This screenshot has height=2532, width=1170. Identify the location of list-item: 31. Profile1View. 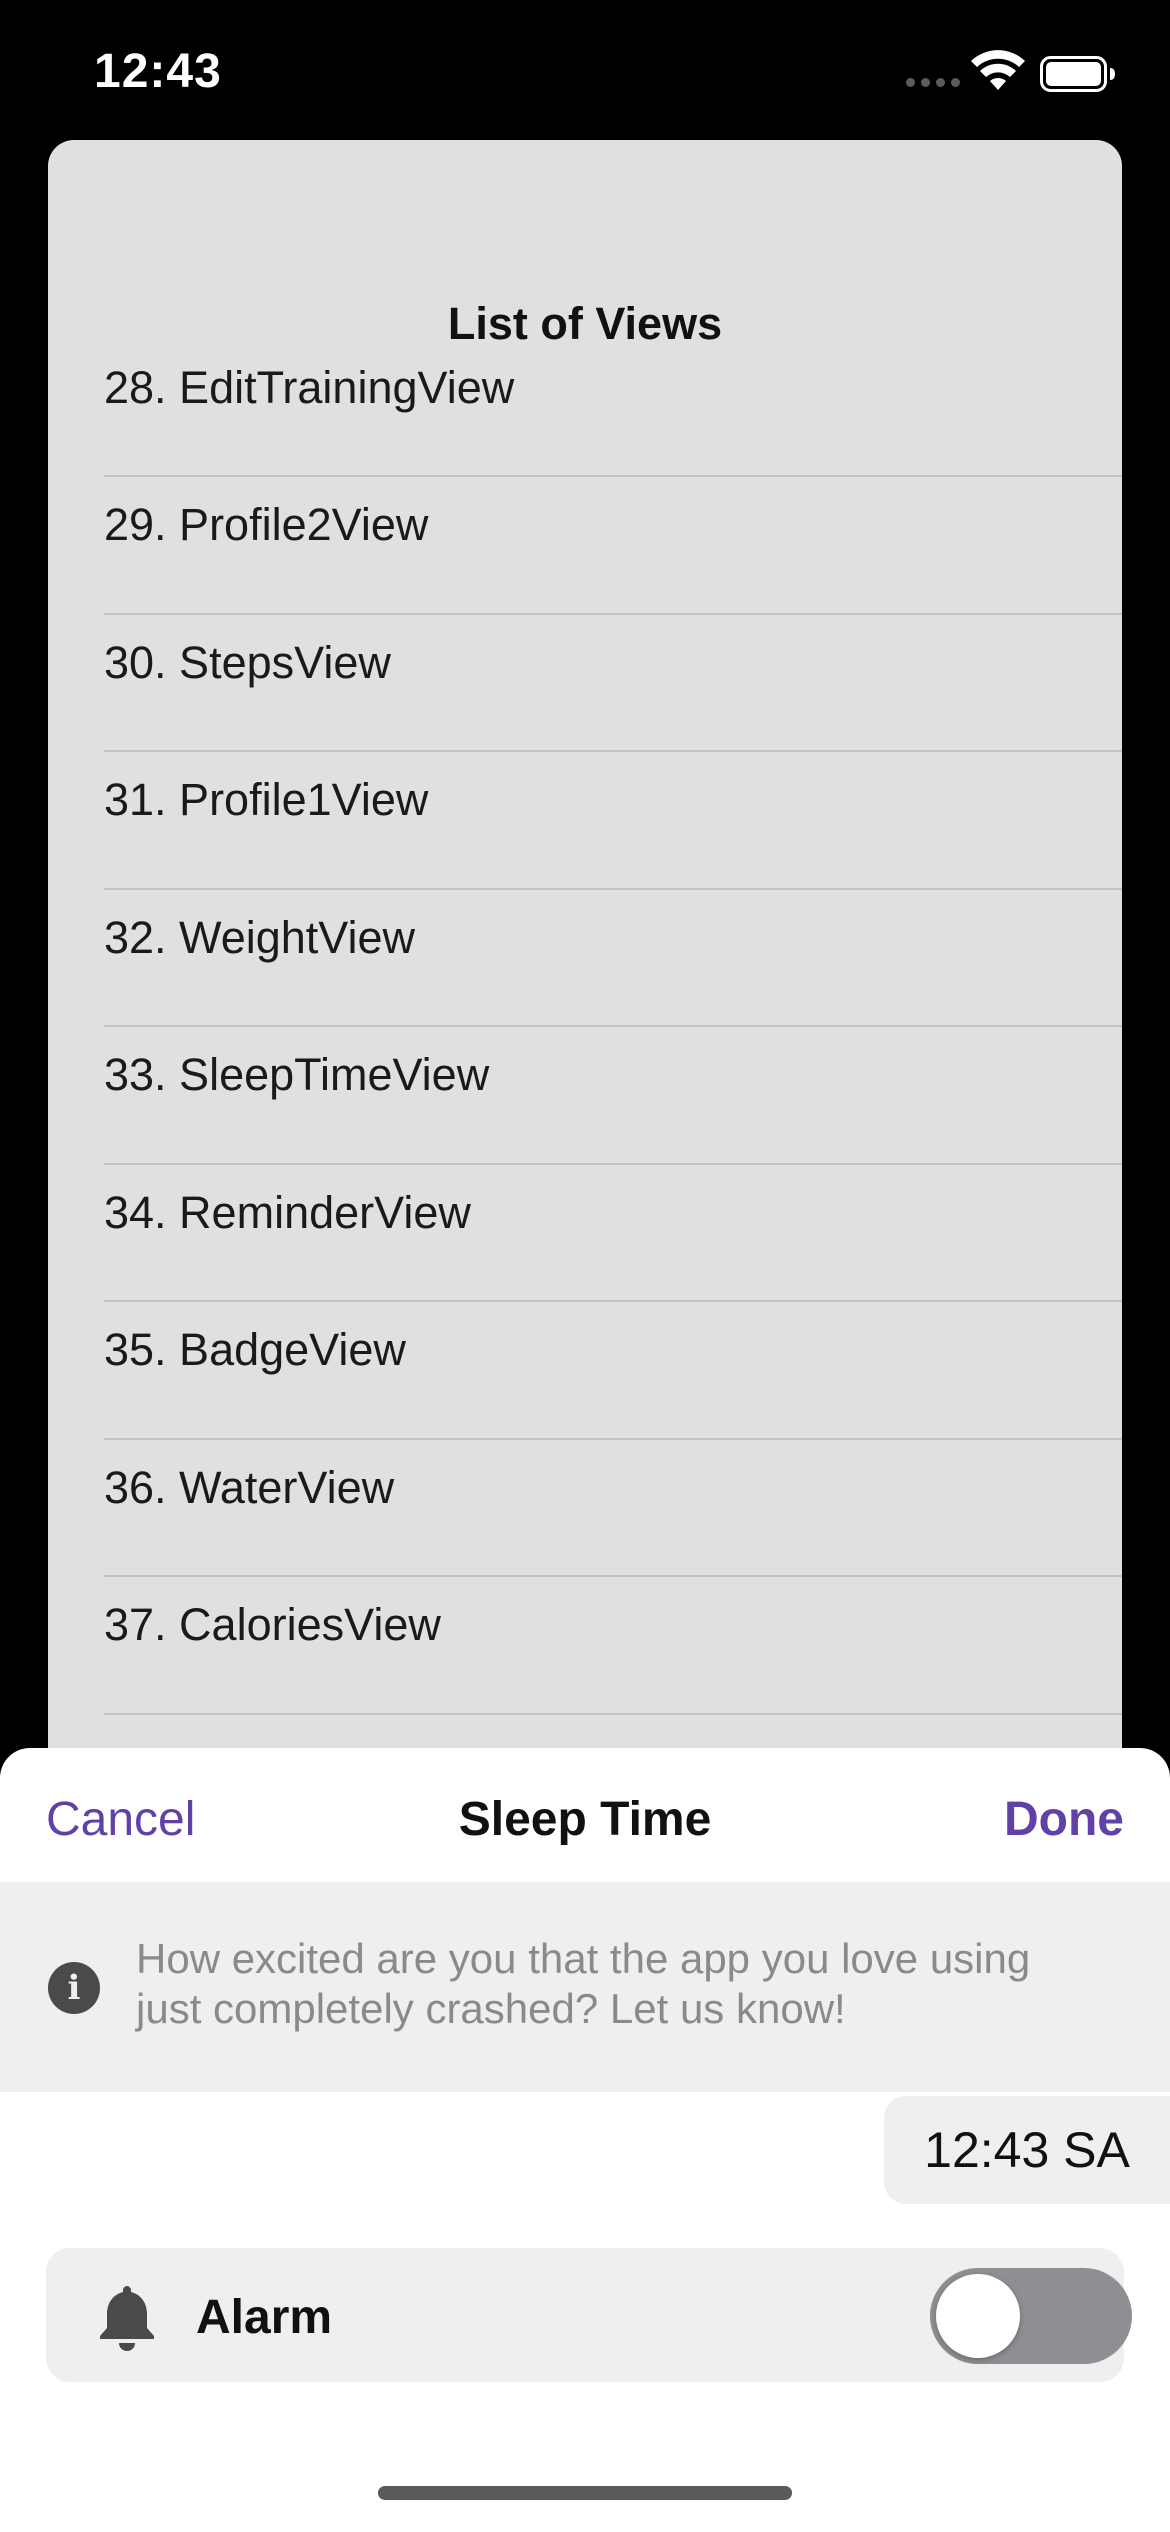
(613, 821).